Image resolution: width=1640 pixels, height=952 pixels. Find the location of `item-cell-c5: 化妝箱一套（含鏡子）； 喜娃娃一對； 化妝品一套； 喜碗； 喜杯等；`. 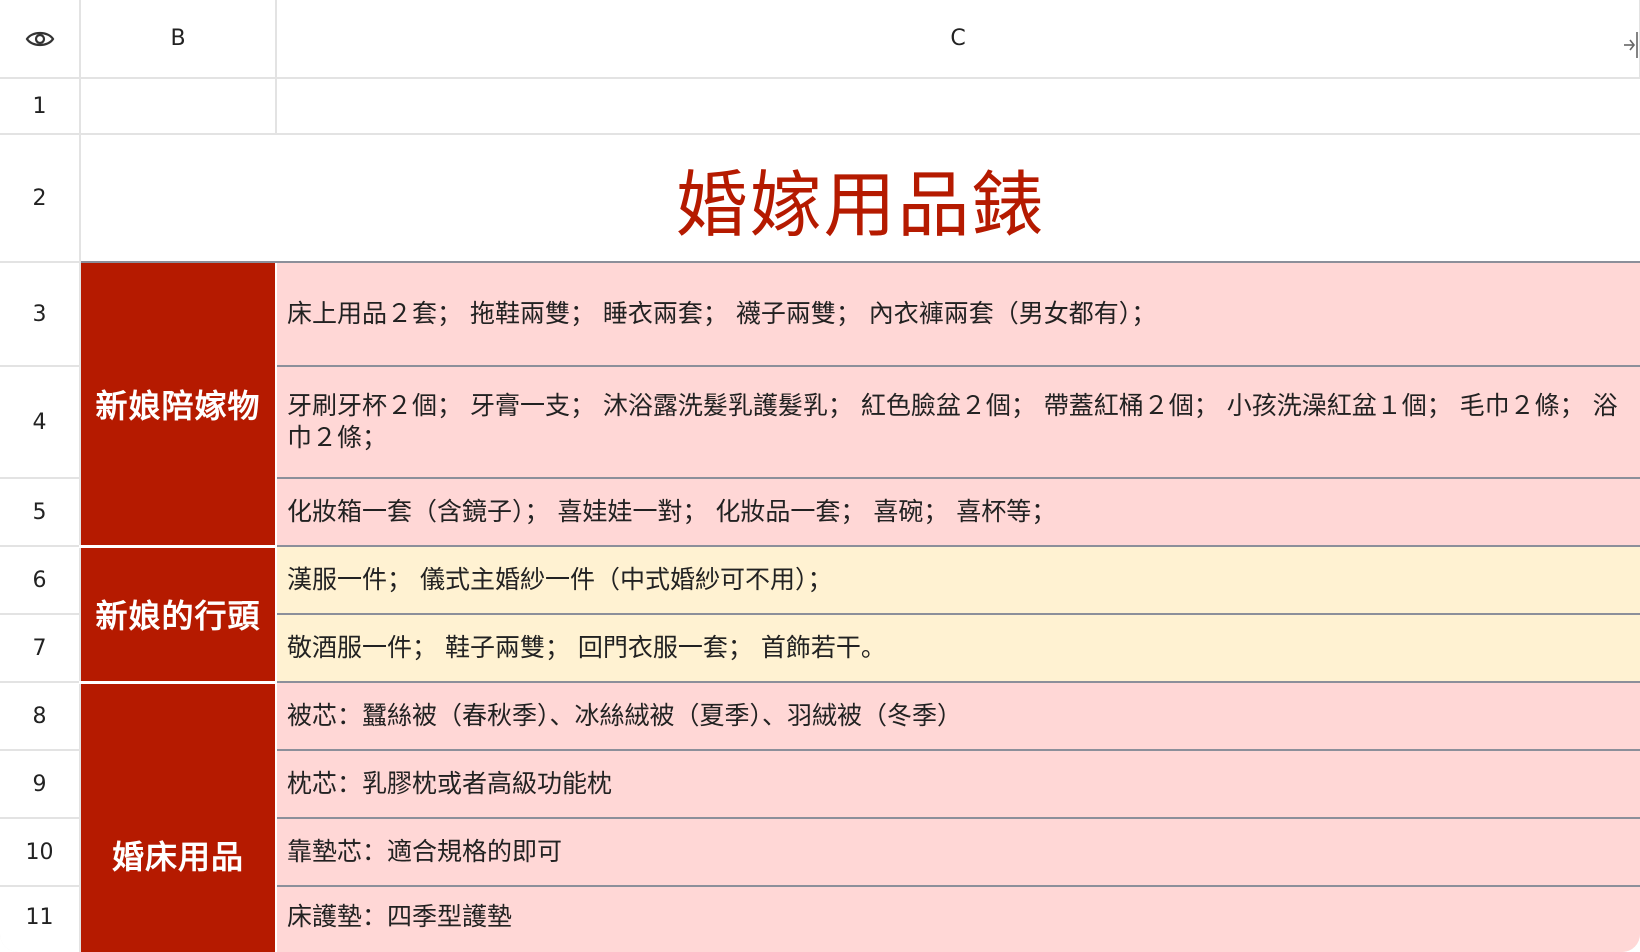

item-cell-c5: 化妝箱一套（含鏡子）； 喜娃娃一對； 化妝品一套； 喜碗； 喜杯等； is located at coordinates (958, 512).